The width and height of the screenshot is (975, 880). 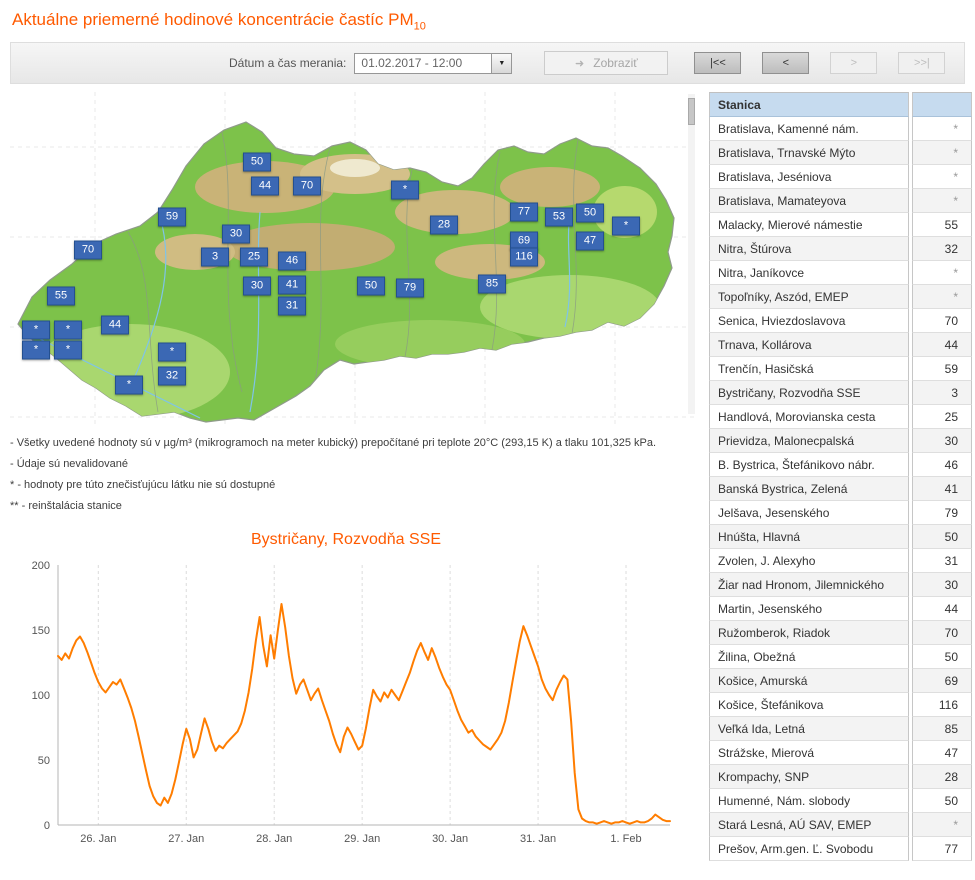 What do you see at coordinates (809, 561) in the screenshot?
I see `station-name-cell: Zvolen, J. Alexyho` at bounding box center [809, 561].